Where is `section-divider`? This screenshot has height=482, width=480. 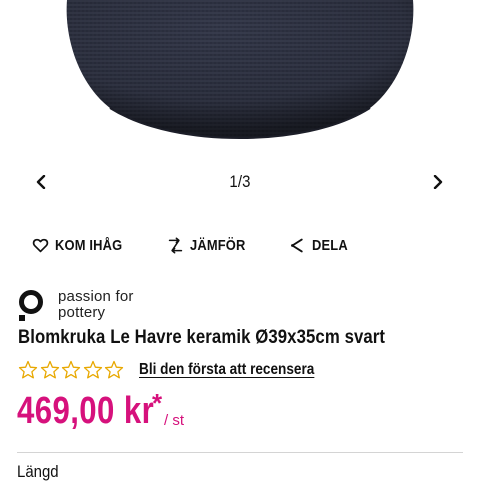
section-divider is located at coordinates (240, 452).